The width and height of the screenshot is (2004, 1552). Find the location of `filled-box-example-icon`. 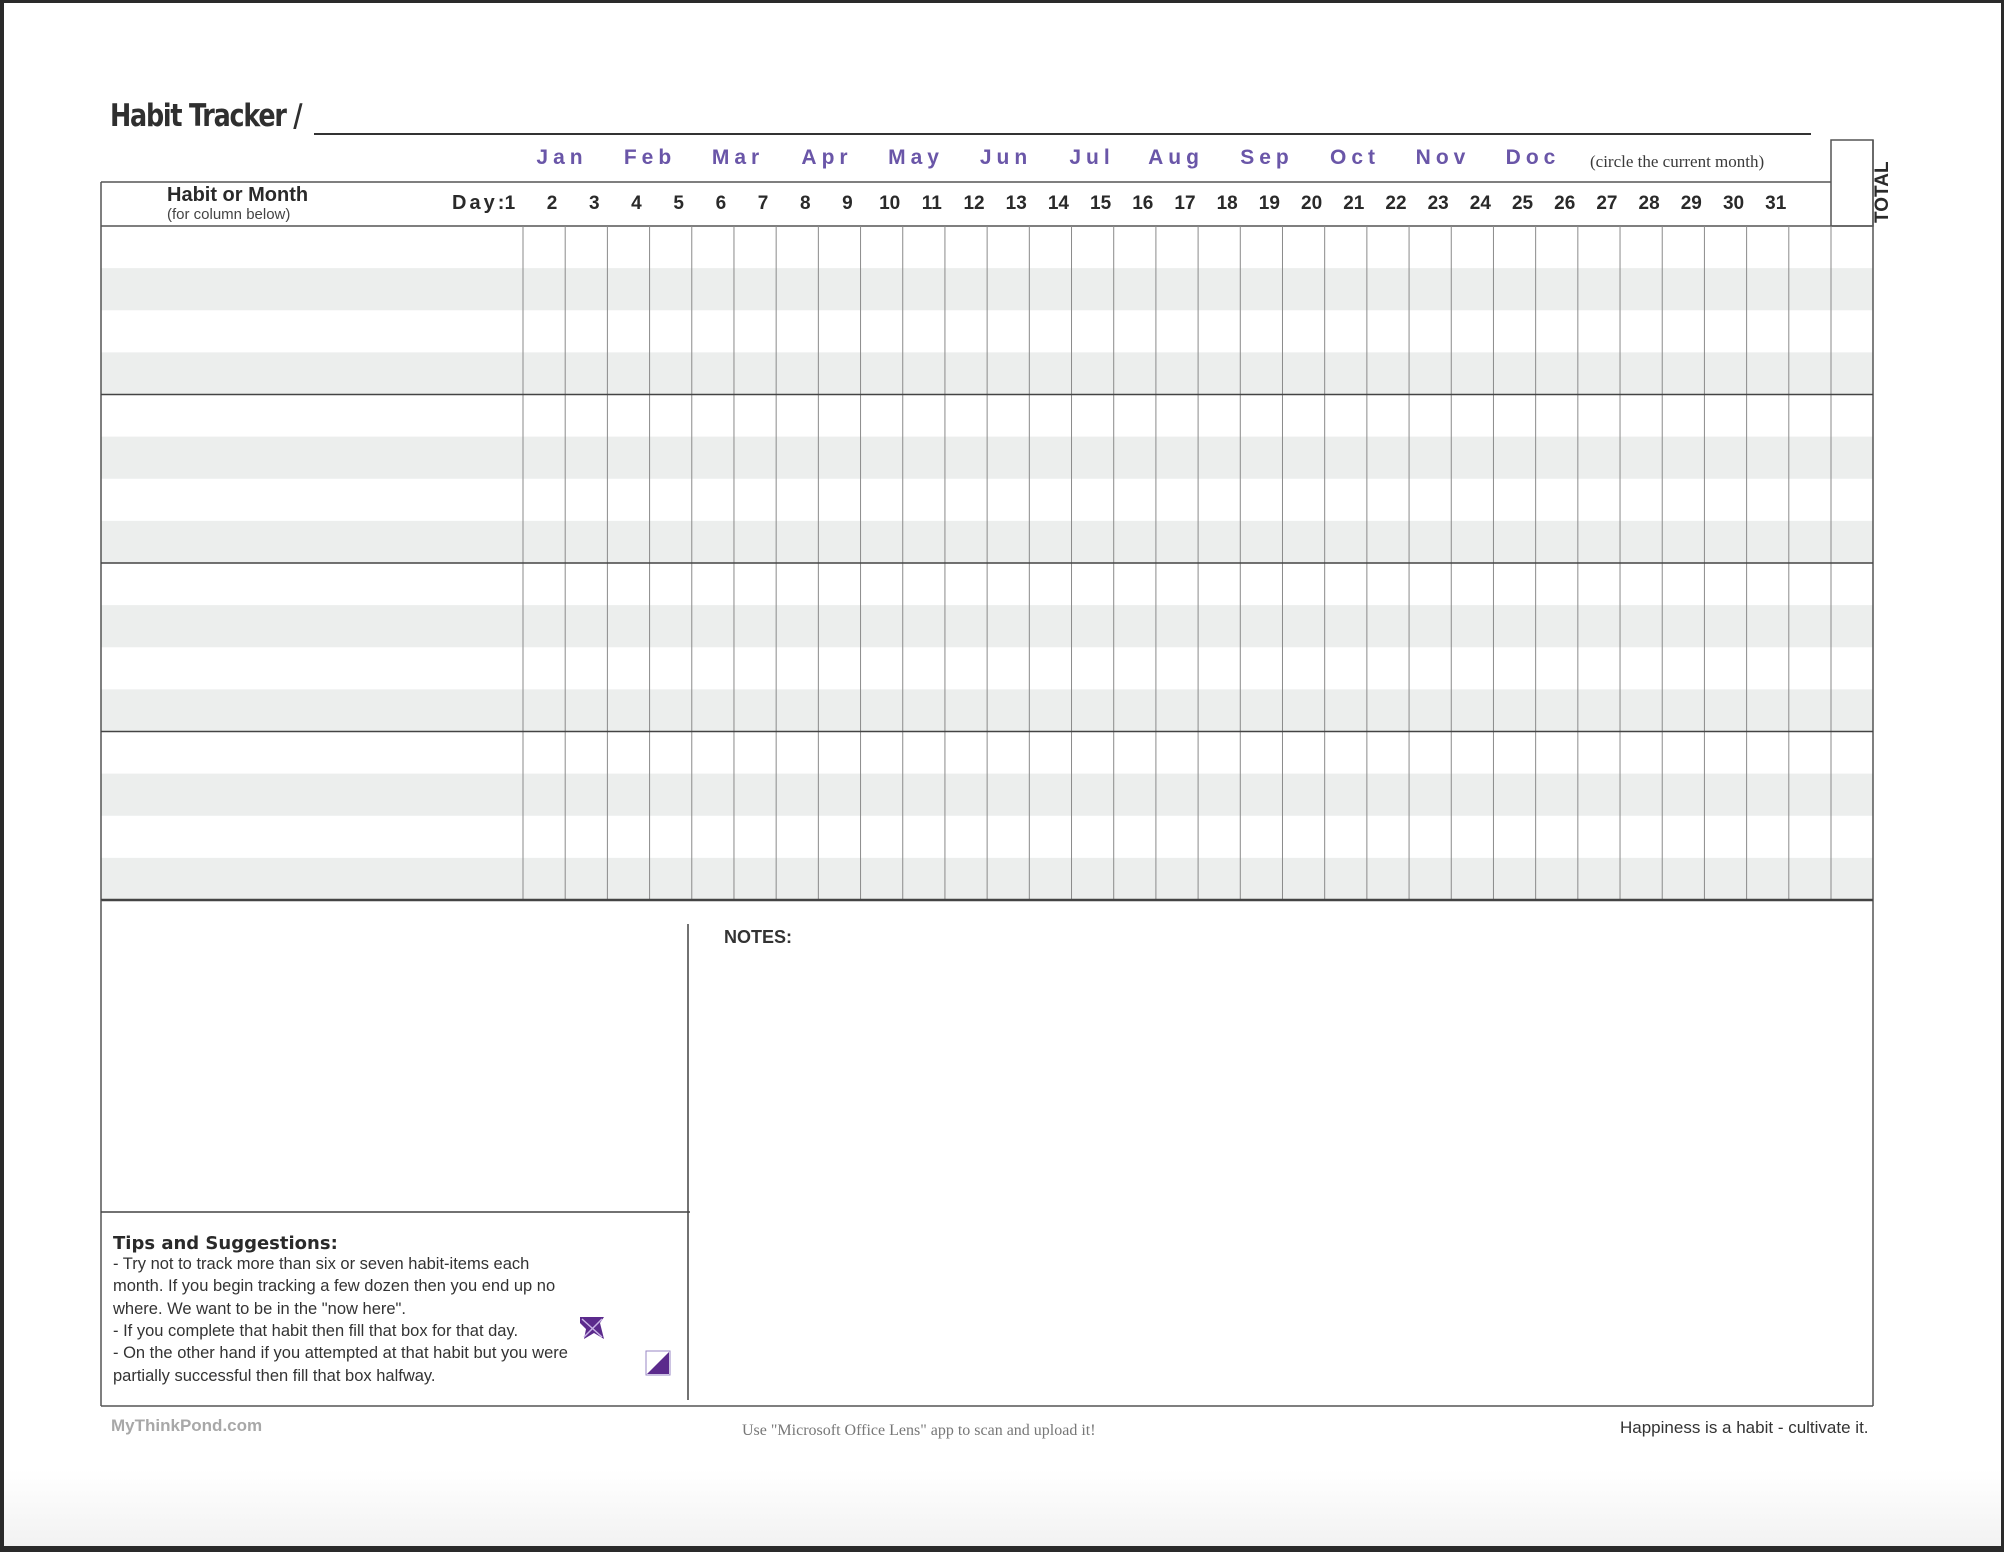

filled-box-example-icon is located at coordinates (592, 1328).